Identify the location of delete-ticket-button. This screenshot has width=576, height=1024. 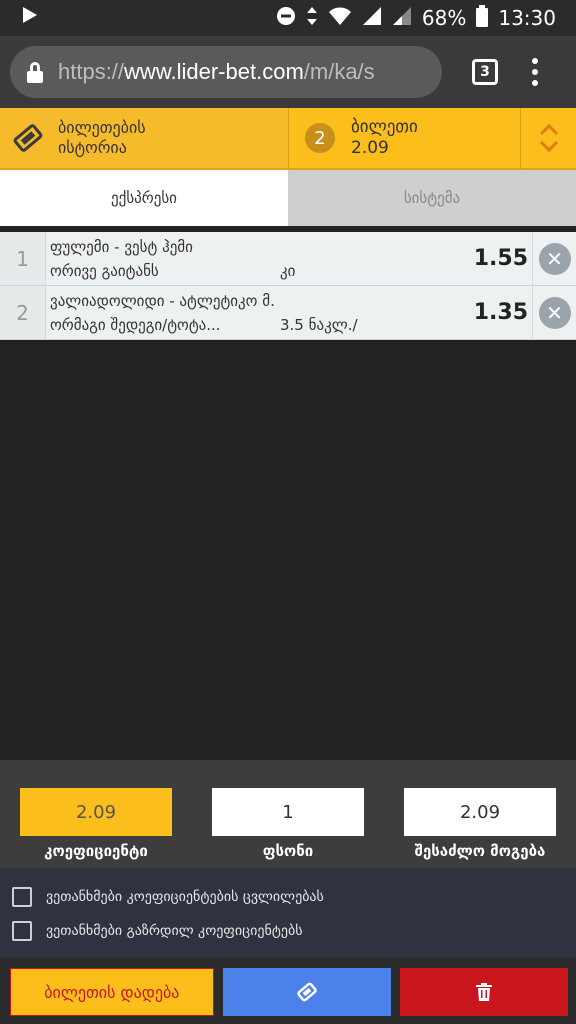
(484, 992).